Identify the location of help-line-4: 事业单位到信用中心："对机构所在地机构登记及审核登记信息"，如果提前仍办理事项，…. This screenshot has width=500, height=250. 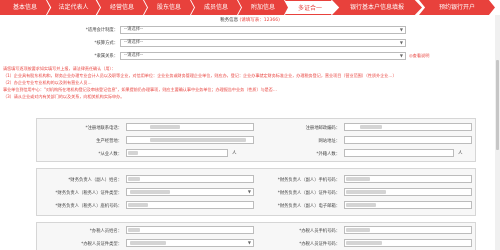
(140, 89).